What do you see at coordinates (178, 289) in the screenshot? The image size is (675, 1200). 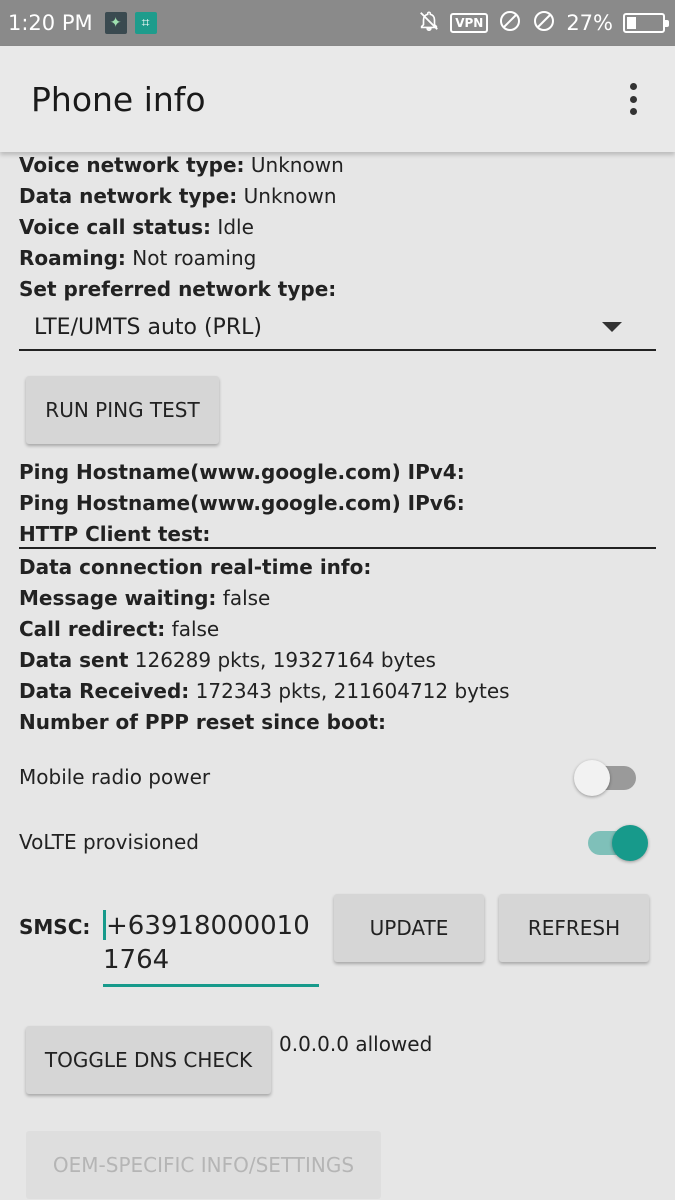 I see `preferred-network-label: Set preferred network type:` at bounding box center [178, 289].